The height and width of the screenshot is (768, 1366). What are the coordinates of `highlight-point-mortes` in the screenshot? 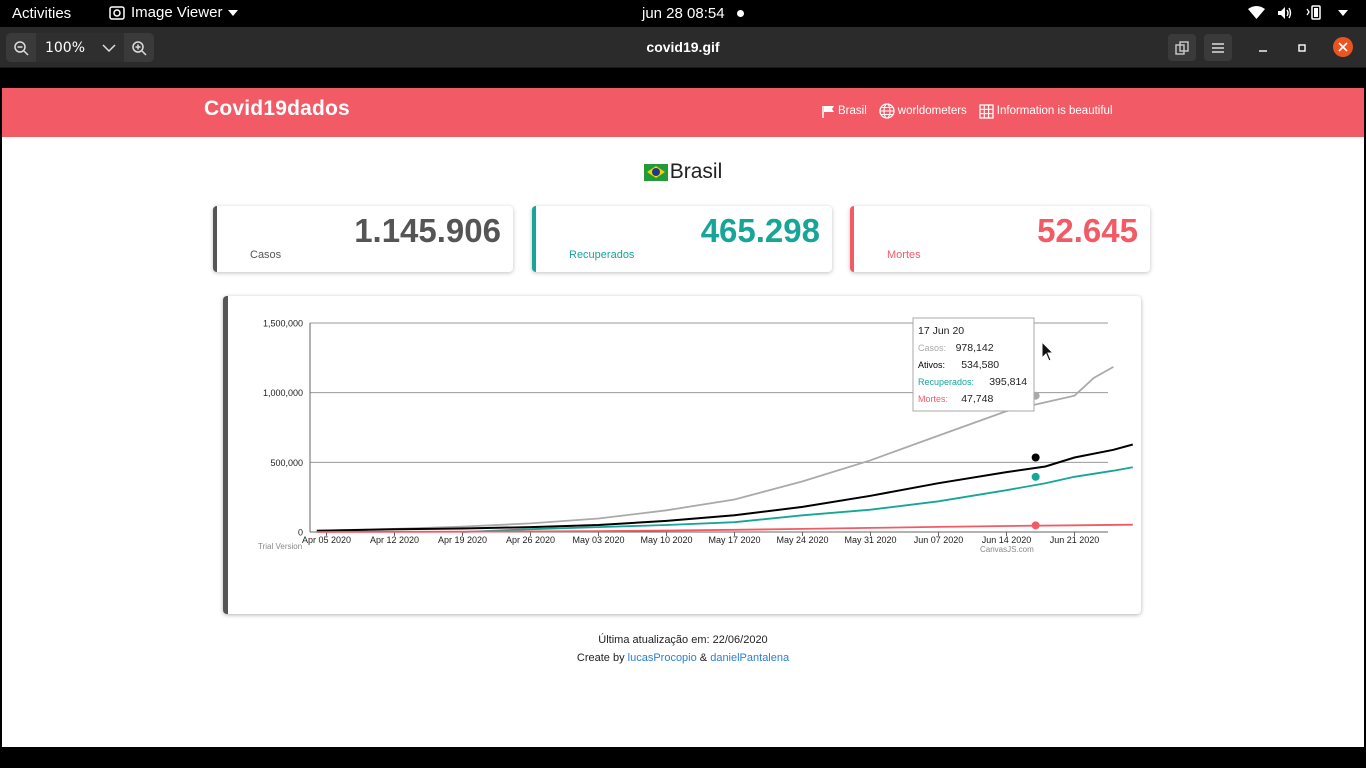 It's located at (1035, 525).